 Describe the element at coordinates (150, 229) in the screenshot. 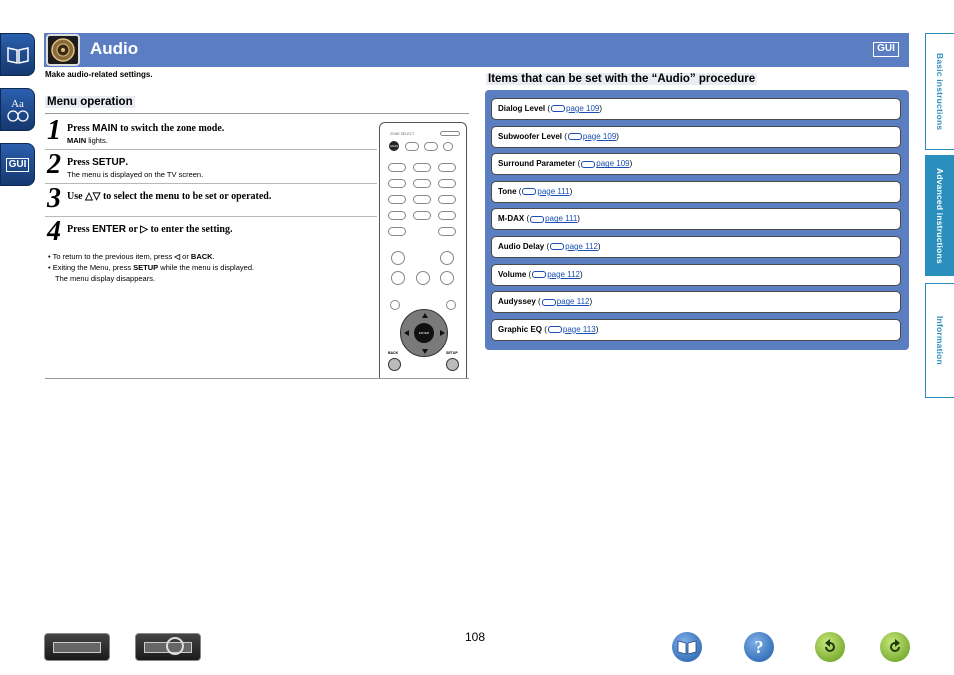

I see `step-instruction: Press ENTER or ▷ to enter the setting.` at that location.